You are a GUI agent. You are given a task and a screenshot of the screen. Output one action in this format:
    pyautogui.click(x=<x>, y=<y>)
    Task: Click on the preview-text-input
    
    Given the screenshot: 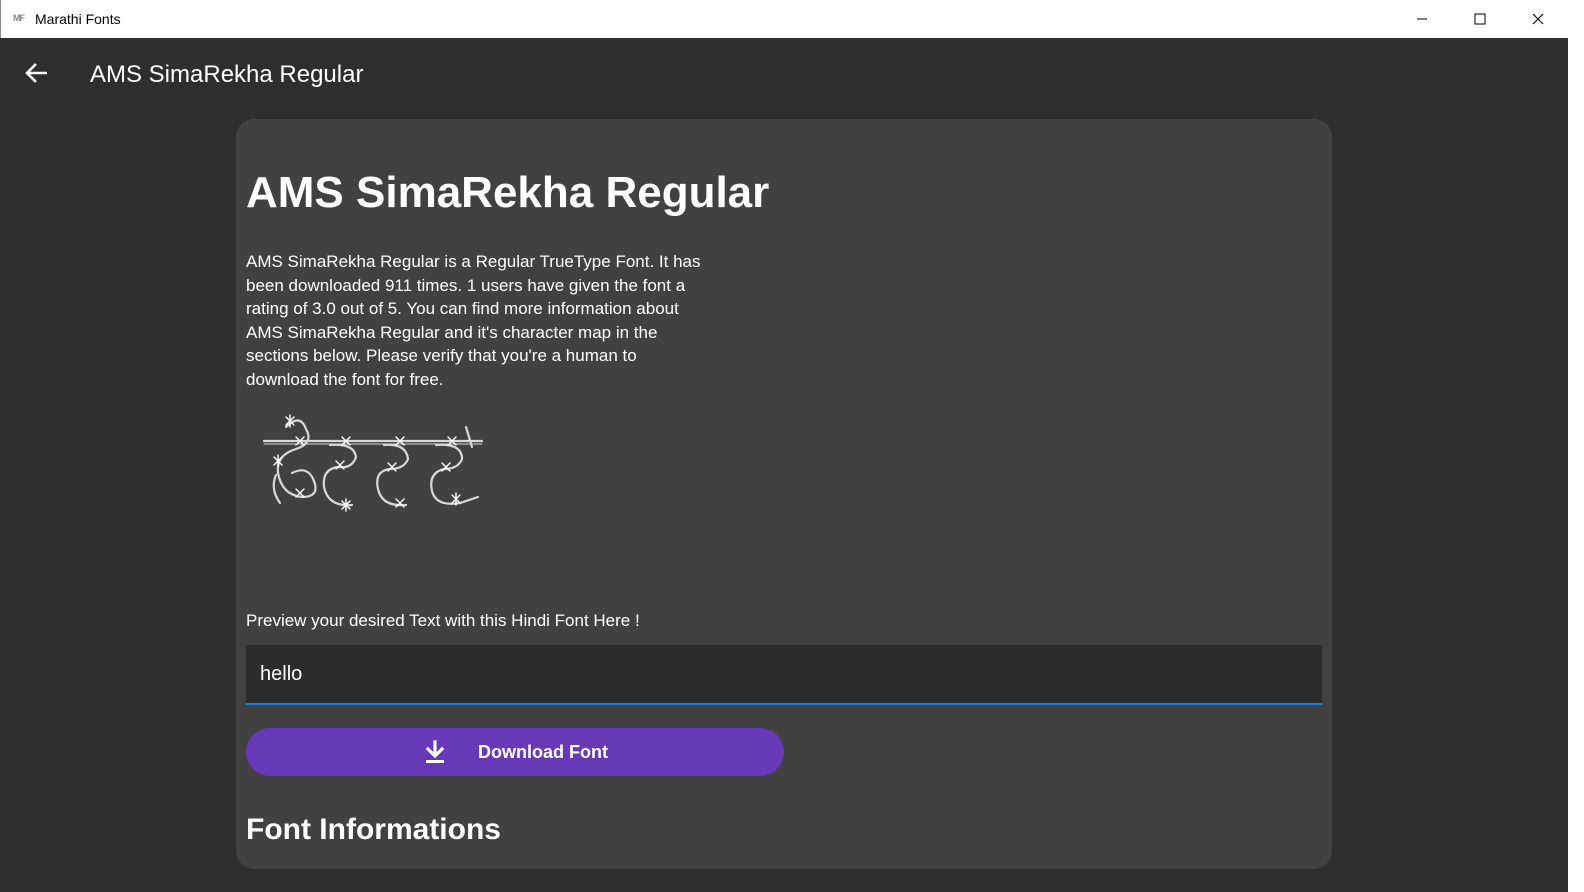 What is the action you would take?
    pyautogui.click(x=784, y=674)
    